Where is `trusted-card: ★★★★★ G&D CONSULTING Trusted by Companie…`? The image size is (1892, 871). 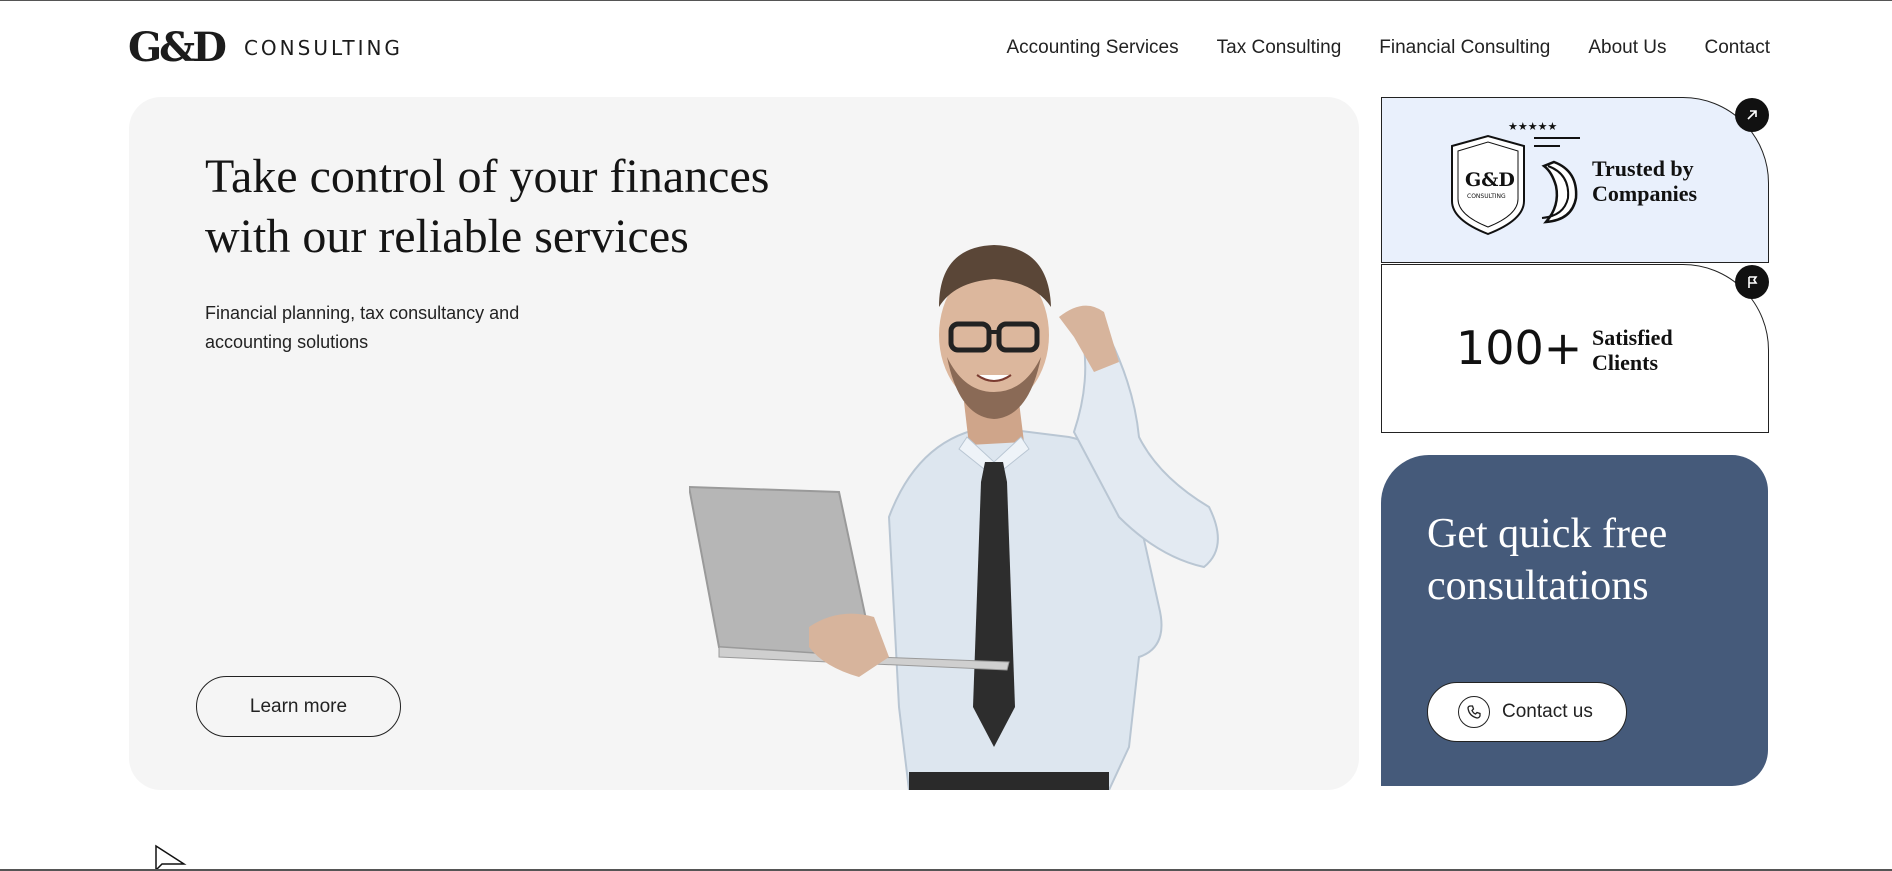 trusted-card: ★★★★★ G&D CONSULTING Trusted by Companie… is located at coordinates (1575, 180).